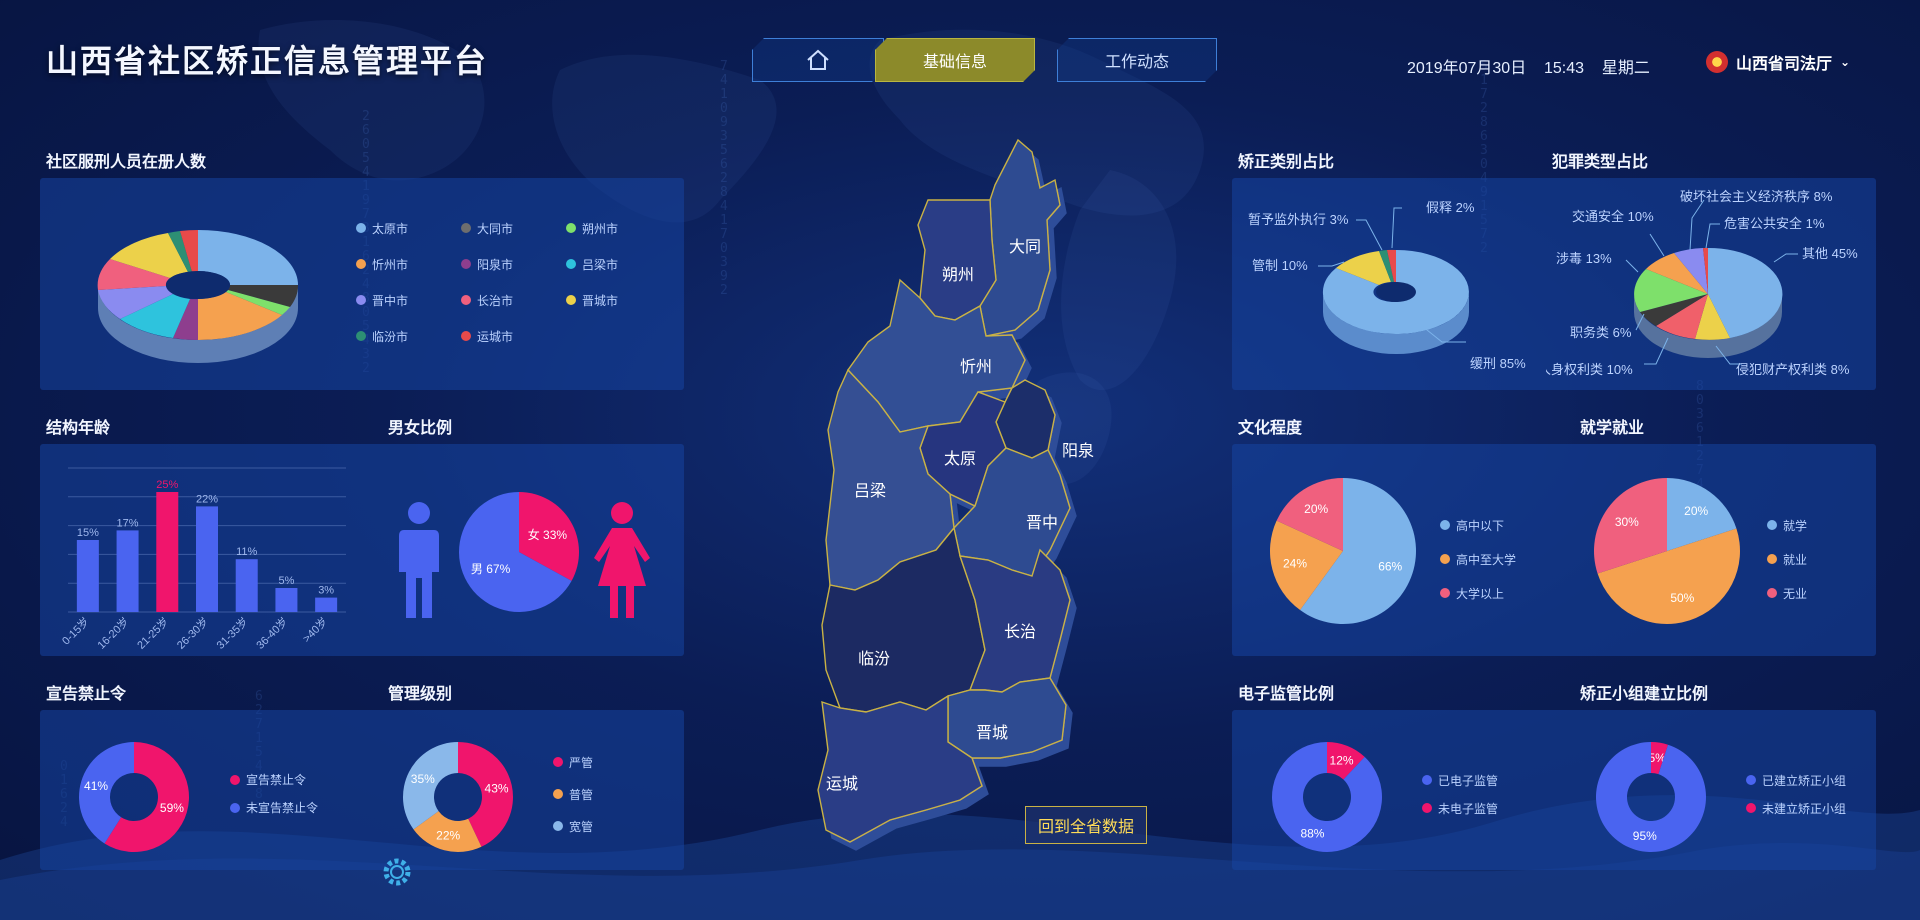  What do you see at coordinates (1554, 790) in the screenshot?
I see `supervise-group-panel: 12% 88% 已电子监管 未电子监管 5% 95% 已建立矫正小组 未建立矫正小组` at bounding box center [1554, 790].